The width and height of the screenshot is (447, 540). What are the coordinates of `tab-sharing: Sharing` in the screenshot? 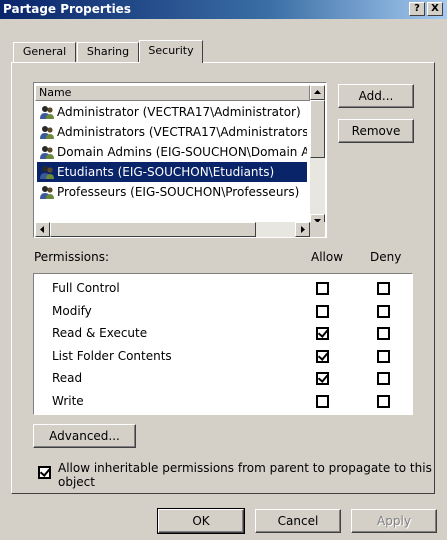 It's located at (108, 52).